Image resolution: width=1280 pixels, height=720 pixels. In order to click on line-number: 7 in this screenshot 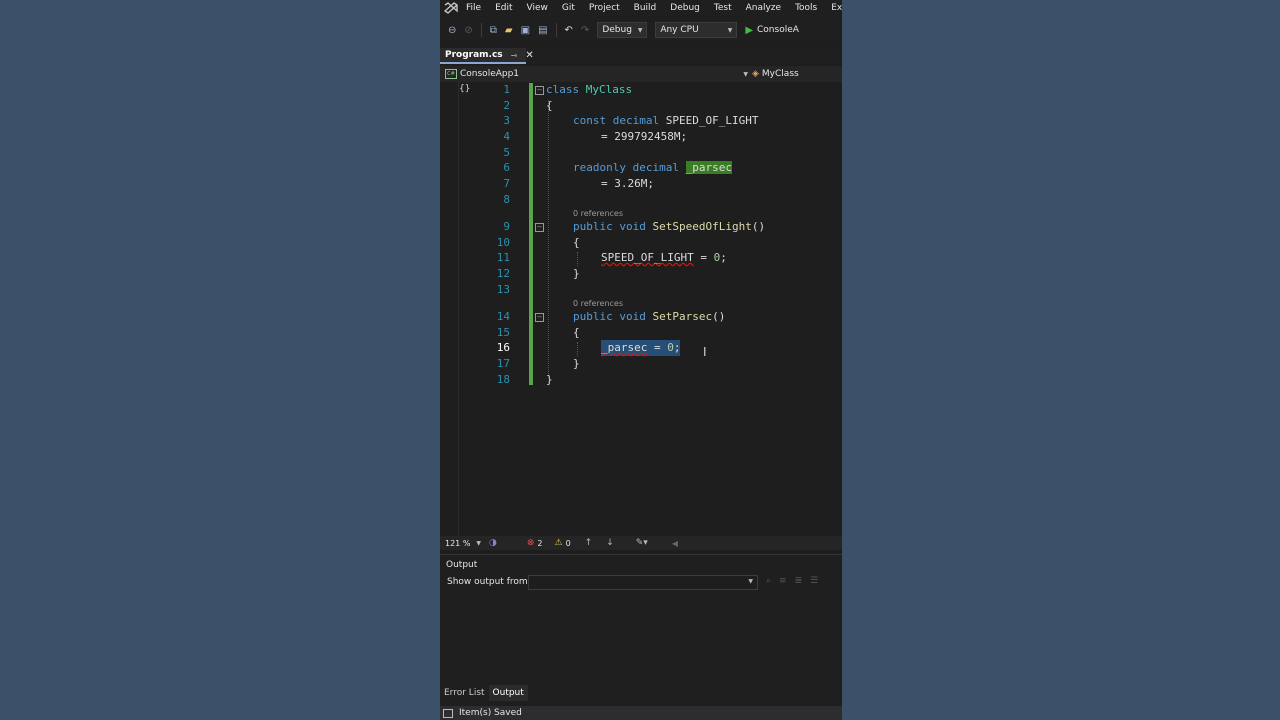, I will do `click(506, 183)`.